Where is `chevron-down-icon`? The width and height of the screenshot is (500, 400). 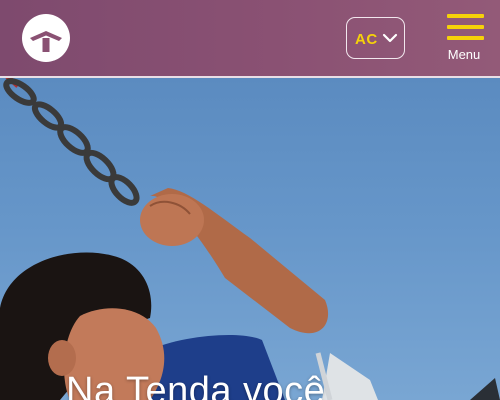
chevron-down-icon is located at coordinates (390, 38).